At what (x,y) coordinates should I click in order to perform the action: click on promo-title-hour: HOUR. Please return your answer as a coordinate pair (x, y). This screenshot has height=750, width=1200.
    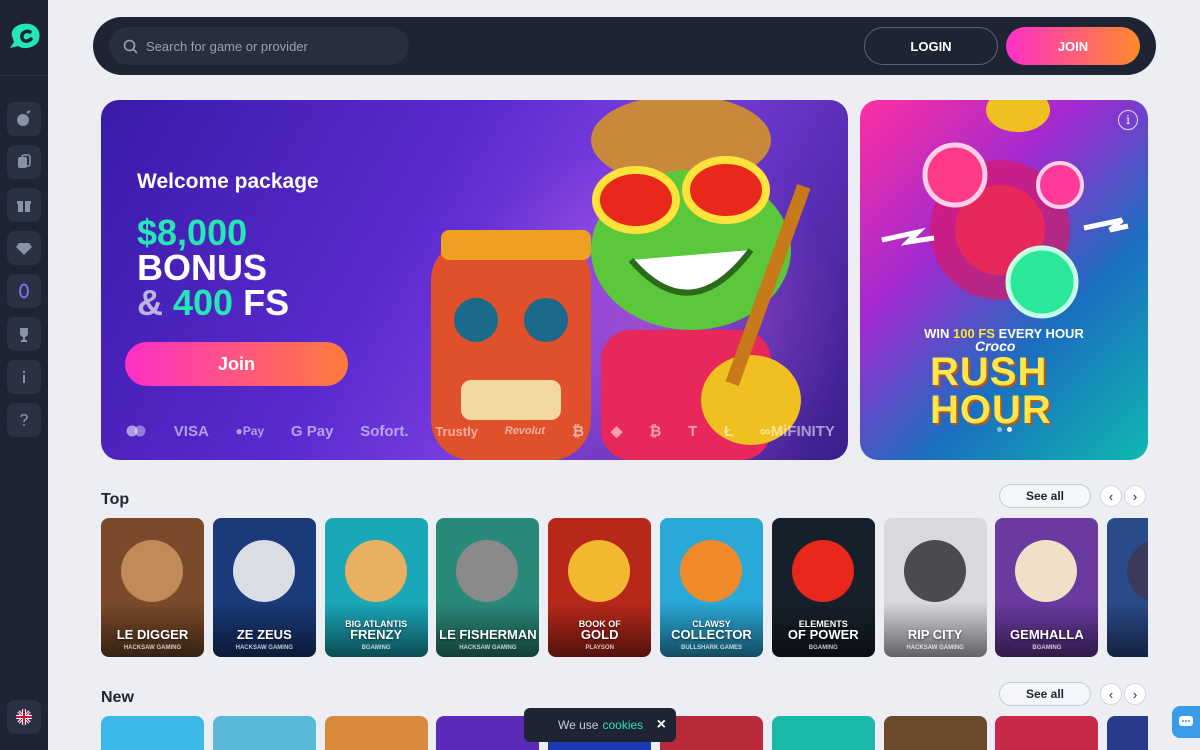
    Looking at the image, I should click on (991, 410).